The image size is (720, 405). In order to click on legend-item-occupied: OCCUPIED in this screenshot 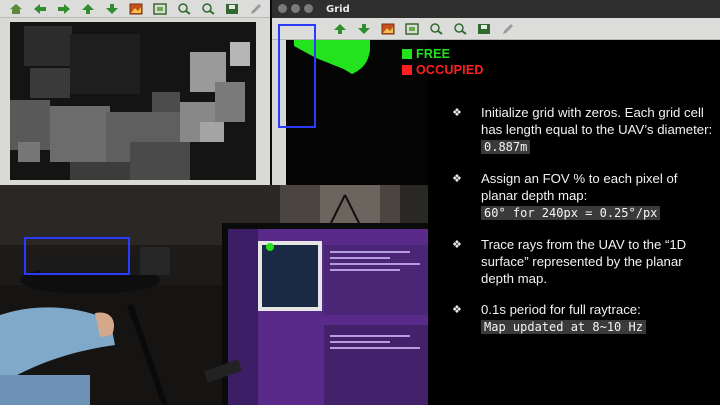, I will do `click(443, 70)`.